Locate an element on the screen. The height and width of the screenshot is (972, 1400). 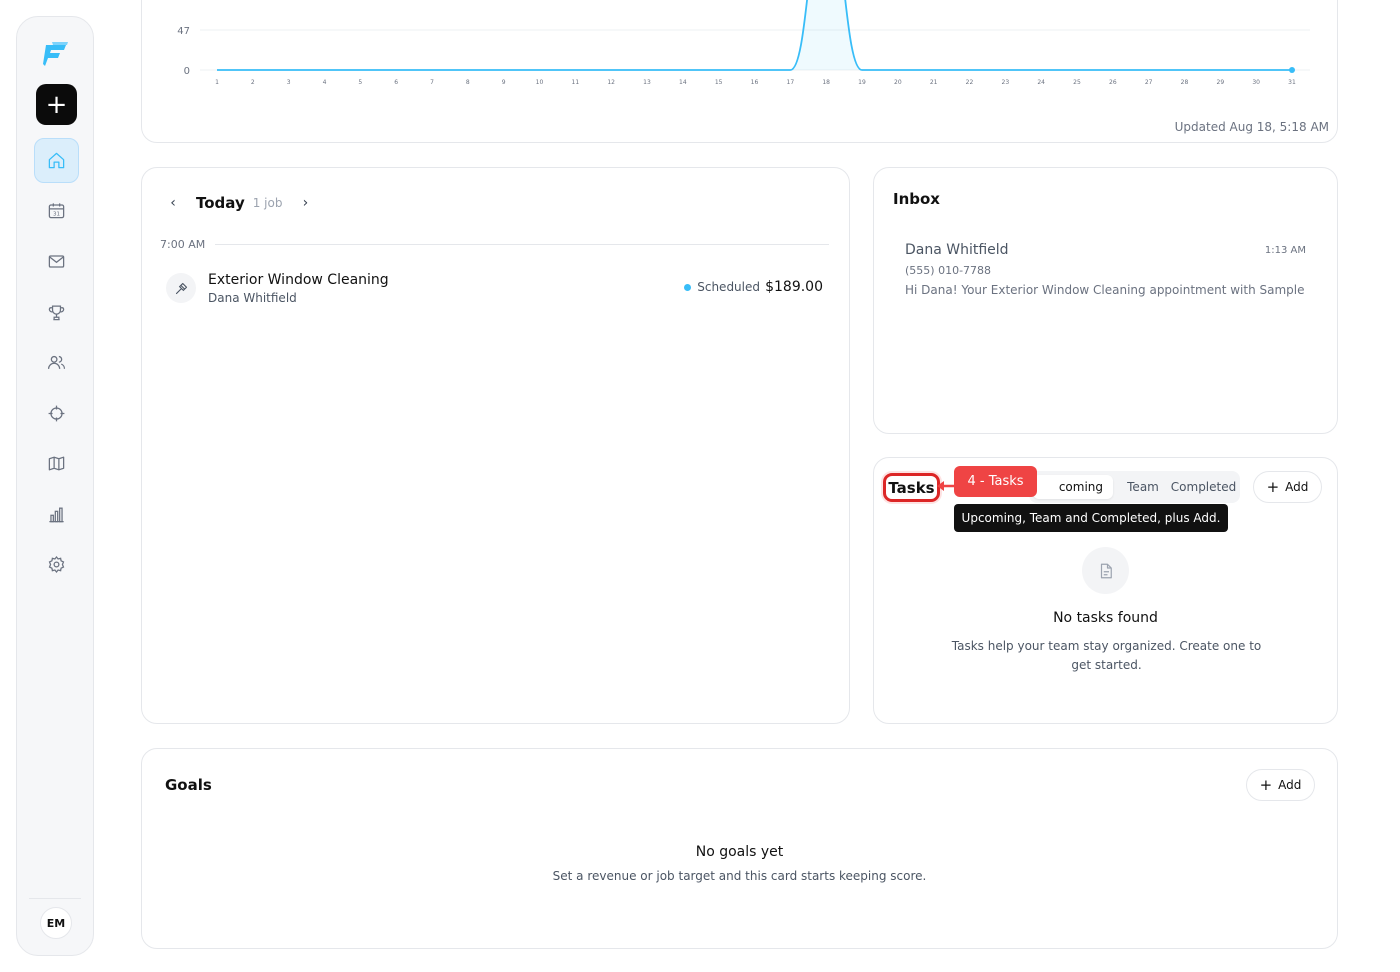
y-tick-label: 47 is located at coordinates (183, 31).